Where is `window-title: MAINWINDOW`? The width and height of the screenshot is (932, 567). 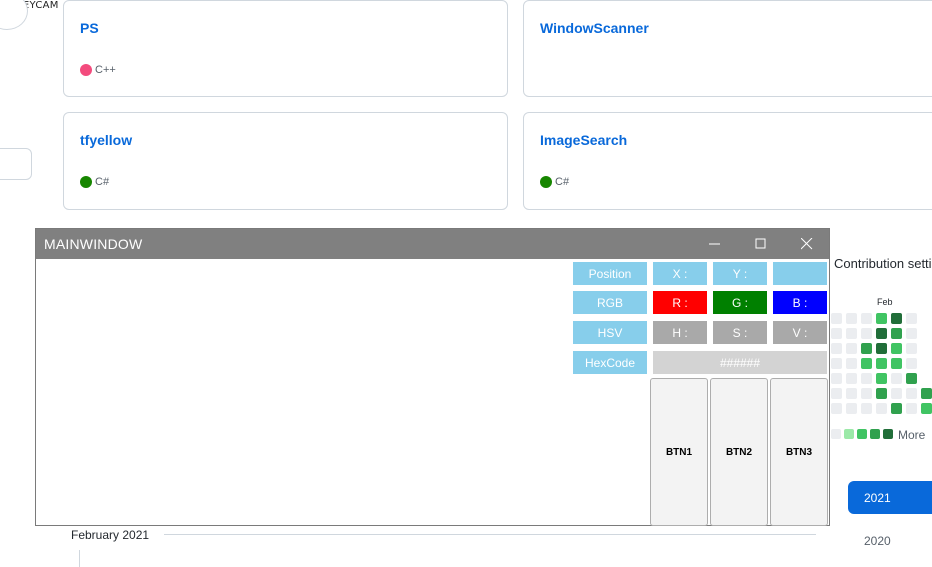 window-title: MAINWINDOW is located at coordinates (93, 244).